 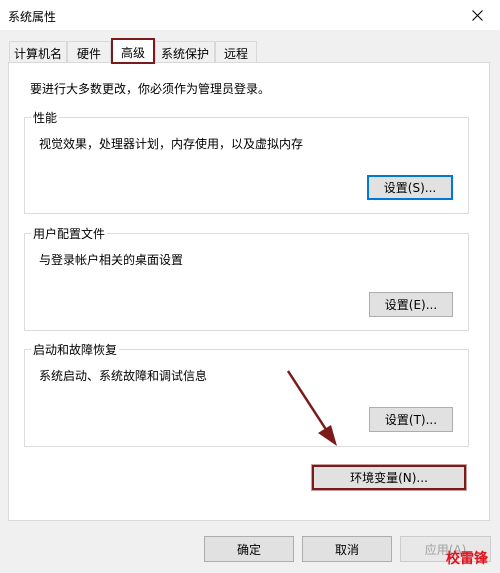 What do you see at coordinates (133, 51) in the screenshot?
I see `tab-advanced: 高级` at bounding box center [133, 51].